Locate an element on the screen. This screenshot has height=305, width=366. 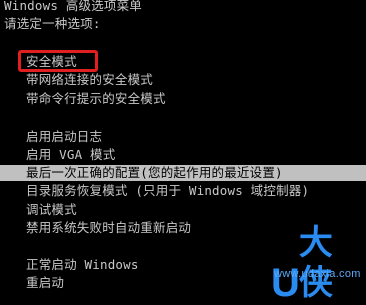
watermark-url: www.udaxia.com is located at coordinates (317, 274).